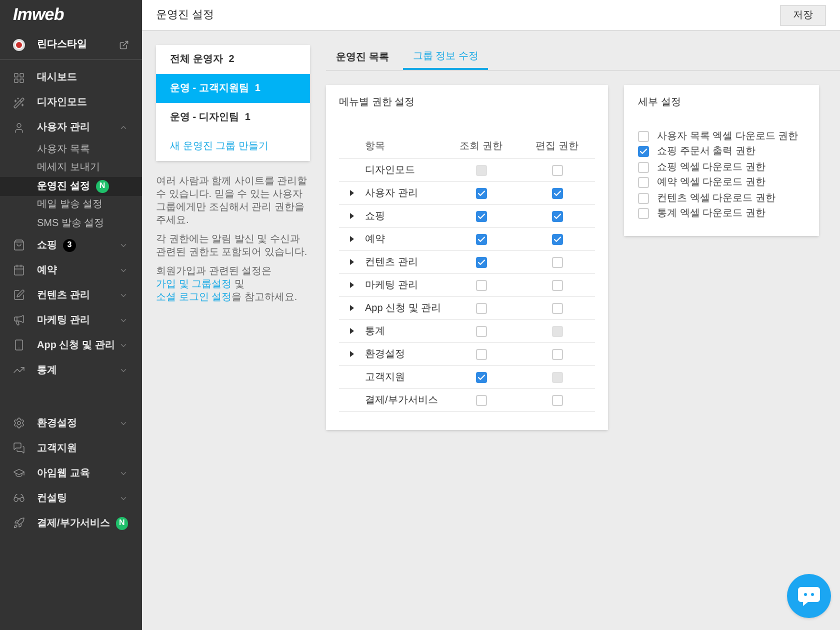 This screenshot has height=630, width=840. What do you see at coordinates (803, 15) in the screenshot?
I see `save-button: 저장` at bounding box center [803, 15].